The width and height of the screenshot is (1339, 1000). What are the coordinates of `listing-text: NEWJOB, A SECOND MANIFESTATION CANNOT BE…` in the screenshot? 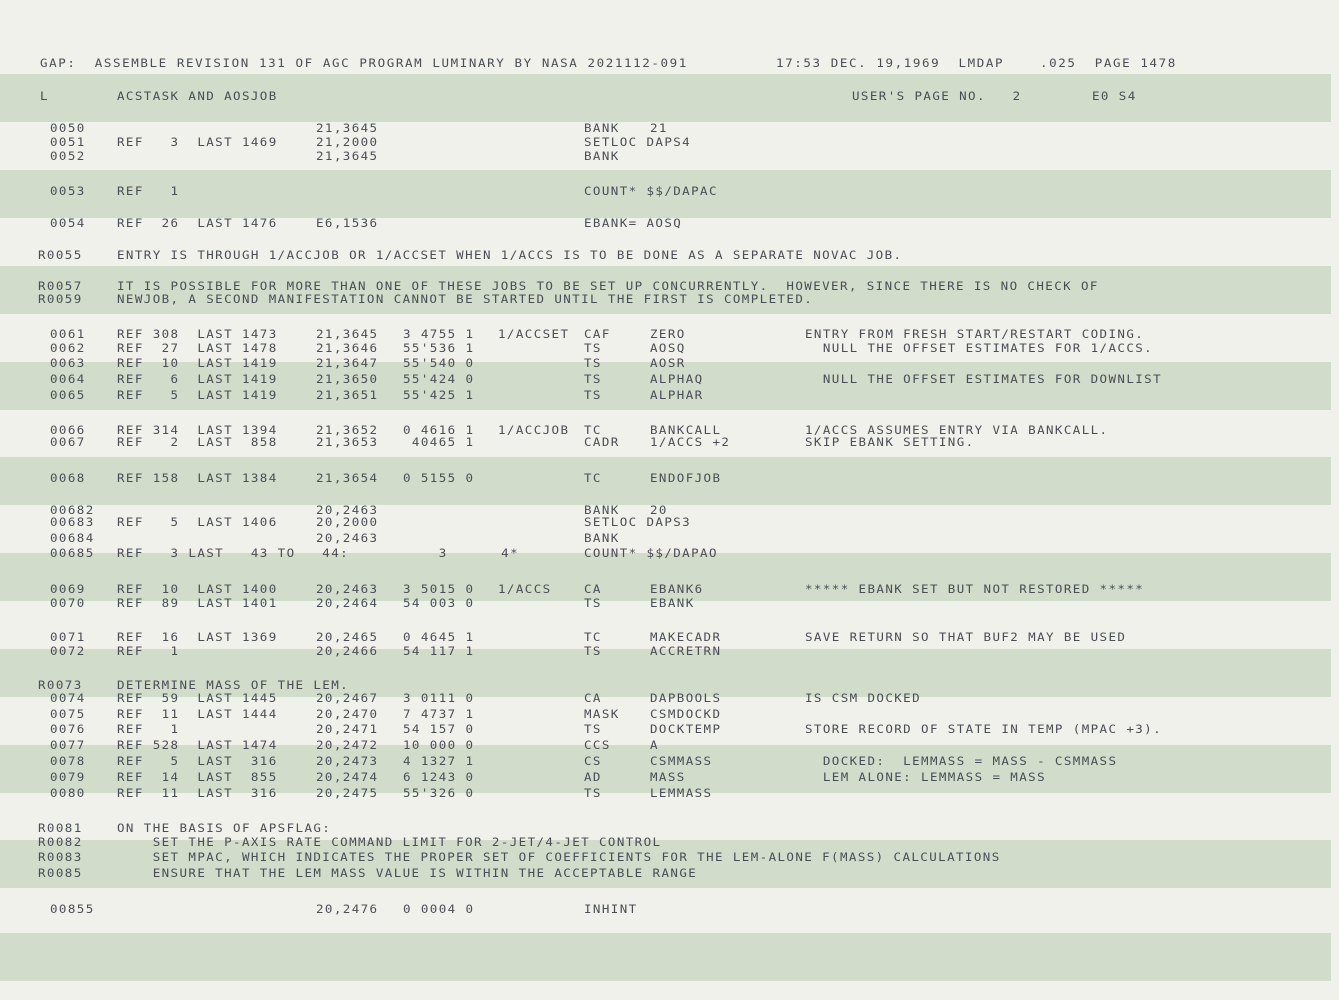 It's located at (465, 299).